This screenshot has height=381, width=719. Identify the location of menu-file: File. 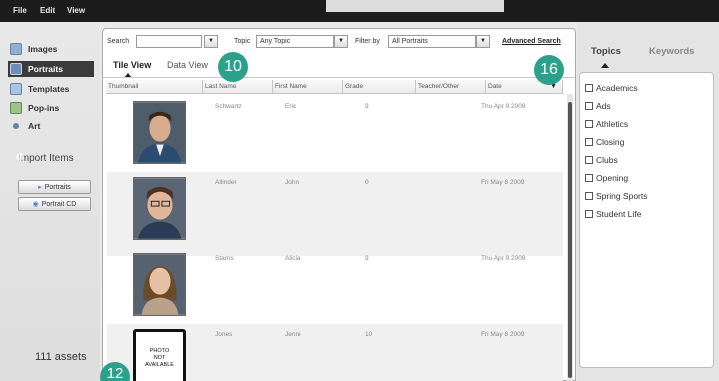
(20, 10).